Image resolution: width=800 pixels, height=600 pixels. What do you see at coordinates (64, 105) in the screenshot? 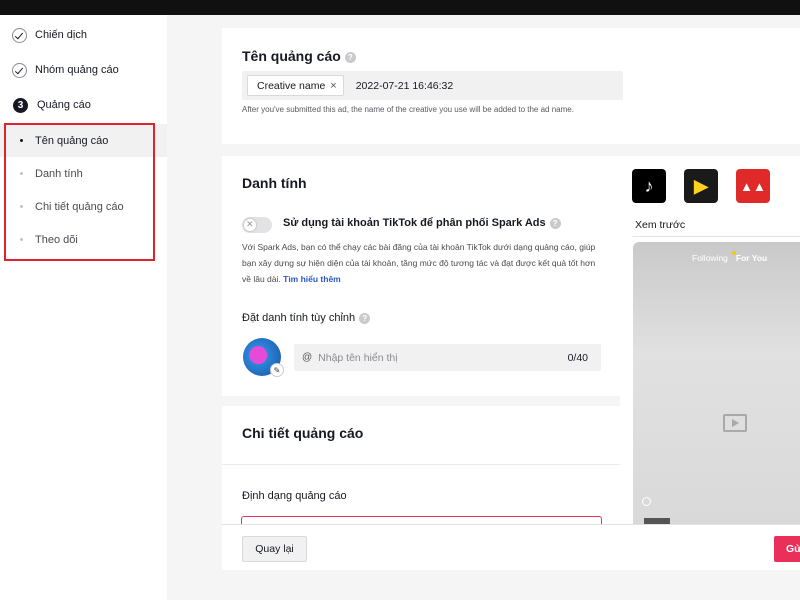
I see `sidebar-step-label: Quảng cáo` at bounding box center [64, 105].